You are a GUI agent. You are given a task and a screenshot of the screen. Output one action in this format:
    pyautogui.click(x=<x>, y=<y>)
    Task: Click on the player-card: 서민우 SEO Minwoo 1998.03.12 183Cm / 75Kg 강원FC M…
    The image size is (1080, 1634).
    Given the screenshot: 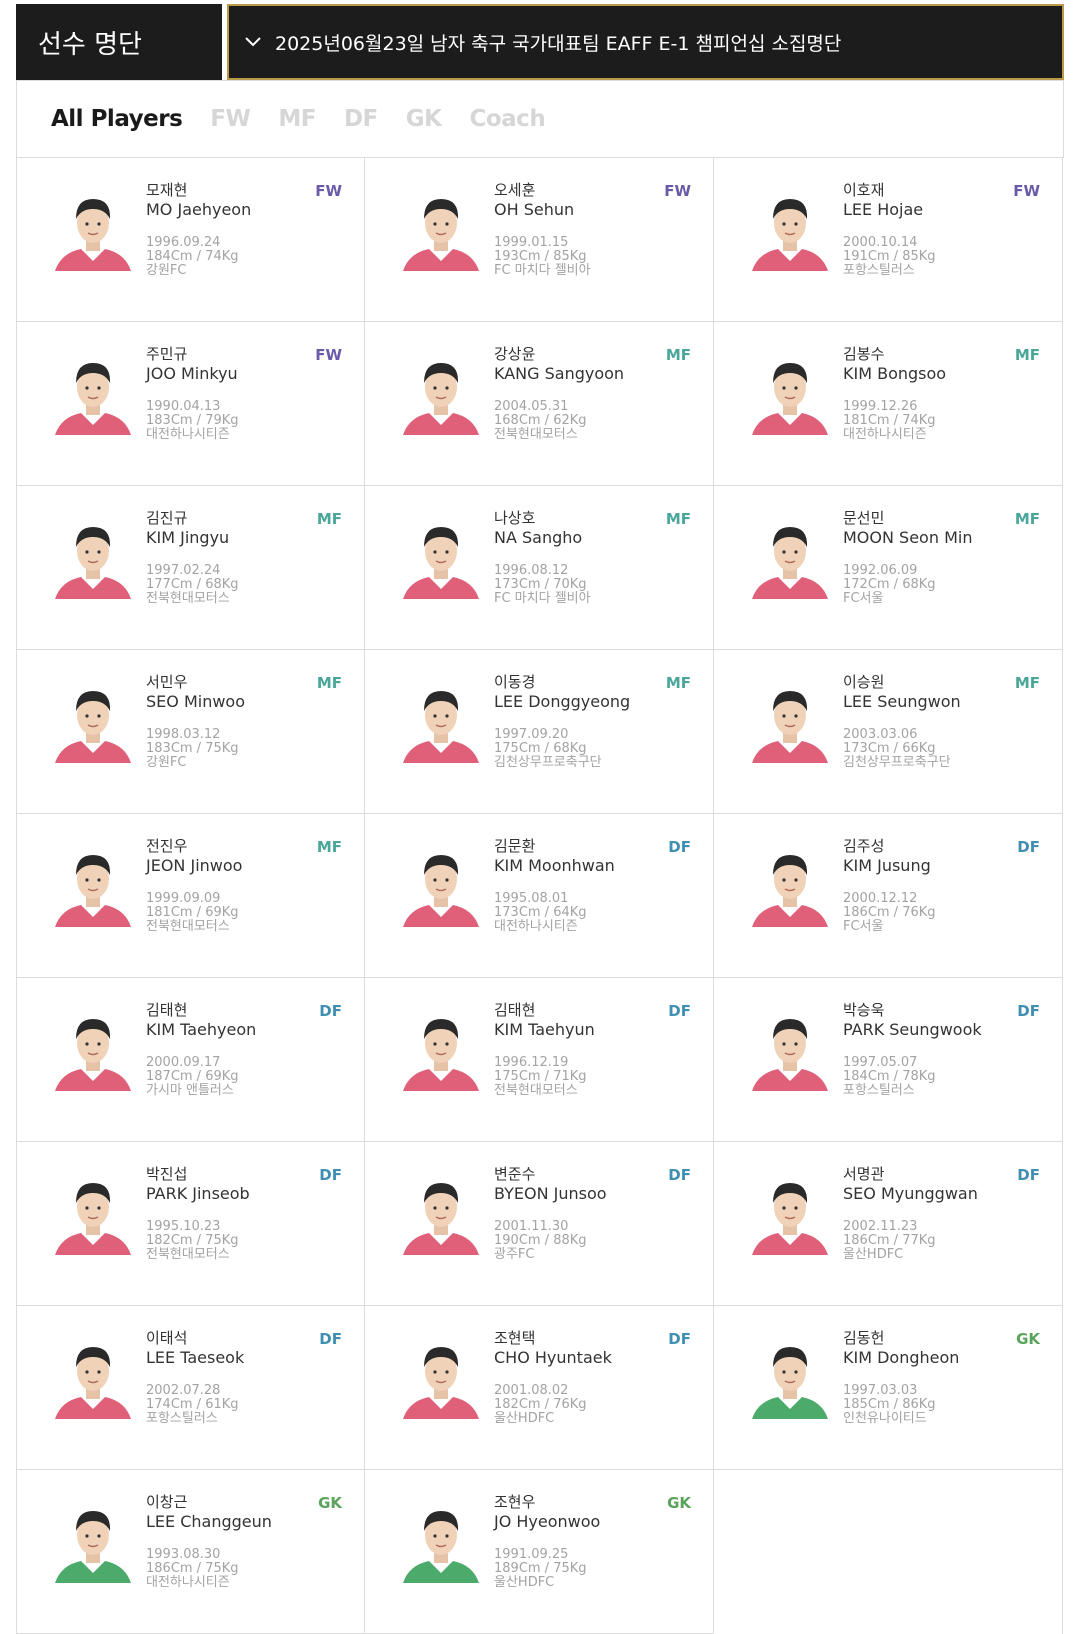 What is the action you would take?
    pyautogui.click(x=190, y=731)
    